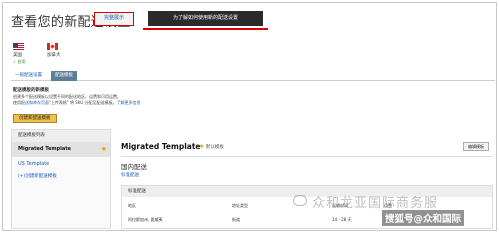  I want to click on learn-more-link: 了解更多信息, so click(128, 102).